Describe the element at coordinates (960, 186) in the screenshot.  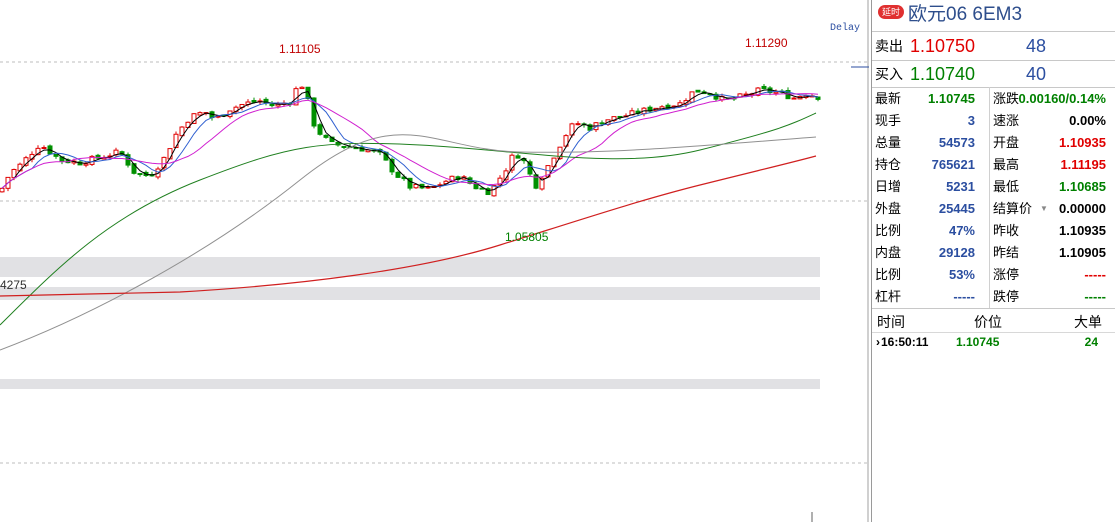
I see `stat-value: 5231` at that location.